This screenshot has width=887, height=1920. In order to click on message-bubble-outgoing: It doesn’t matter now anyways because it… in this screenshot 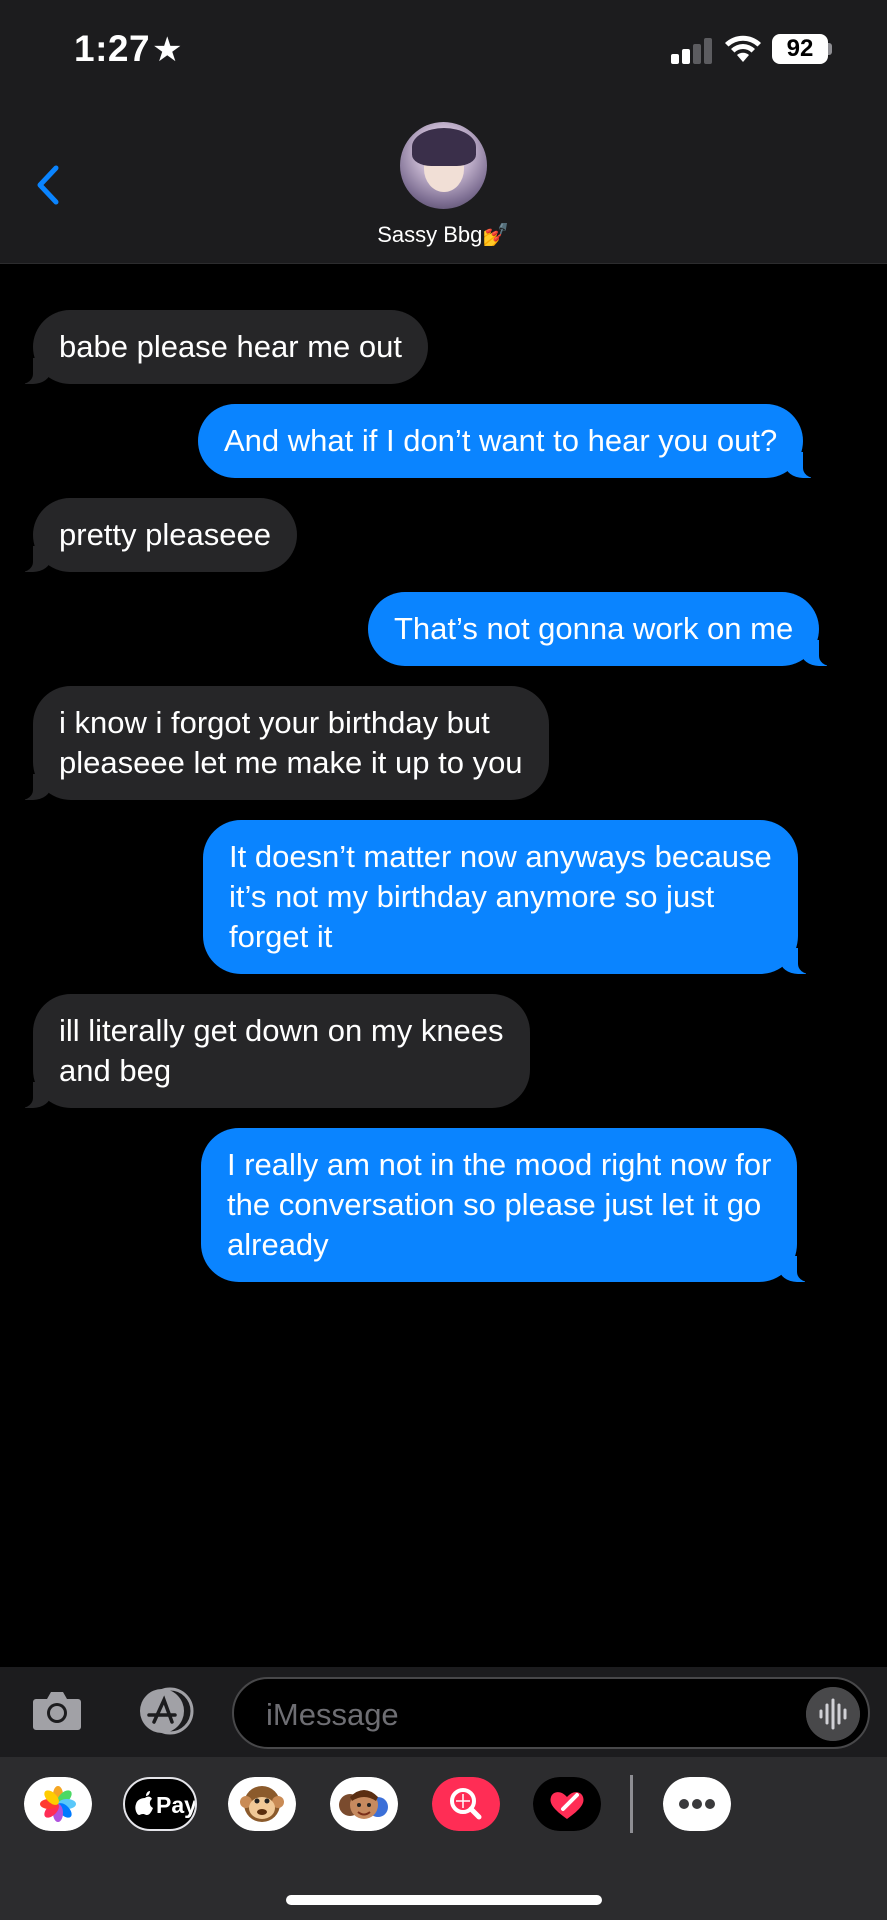, I will do `click(513, 897)`.